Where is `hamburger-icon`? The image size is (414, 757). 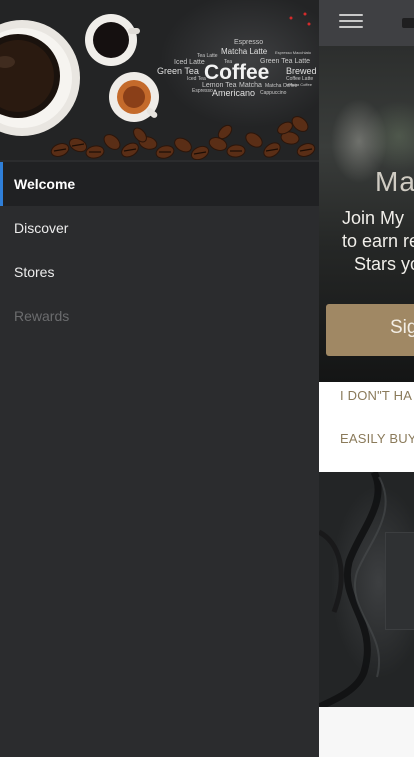
hamburger-icon is located at coordinates (352, 22).